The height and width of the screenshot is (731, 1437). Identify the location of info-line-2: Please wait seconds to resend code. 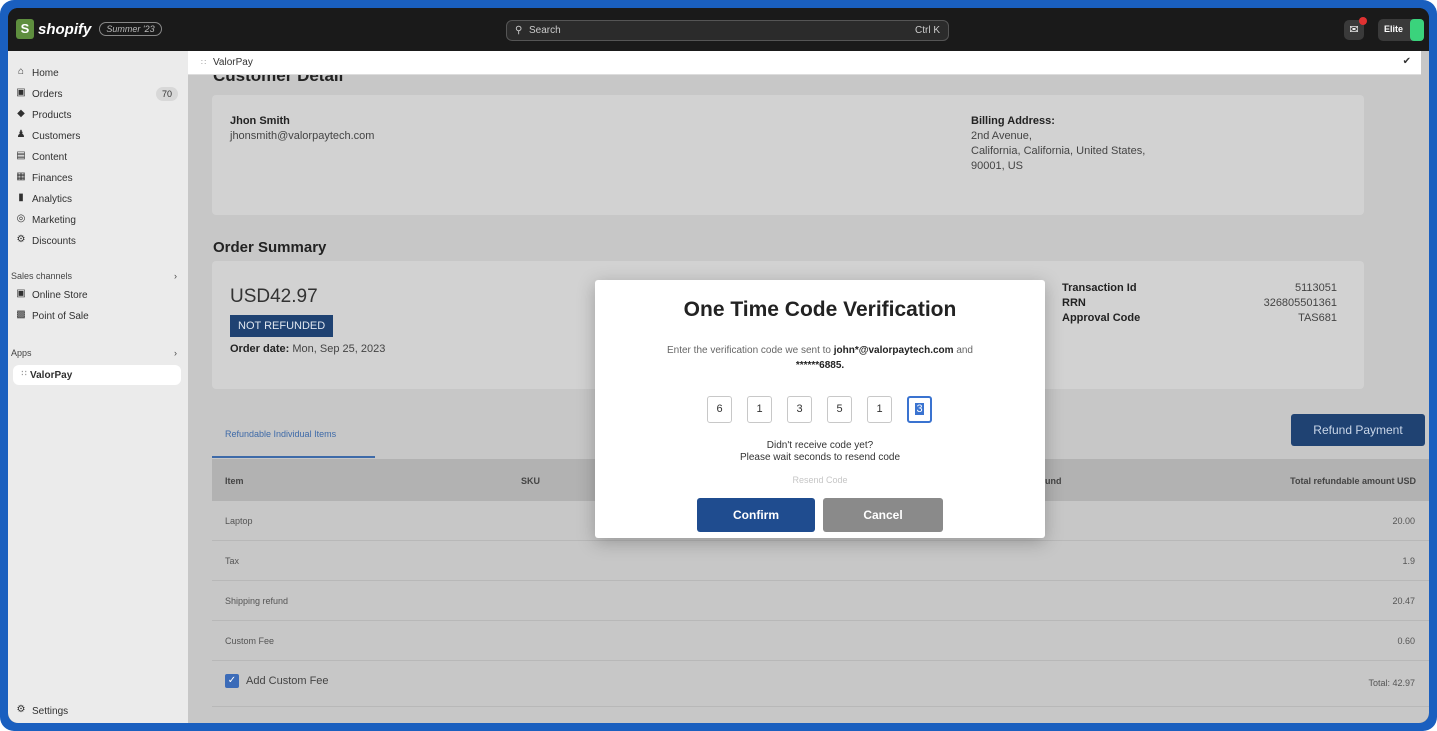
(820, 457).